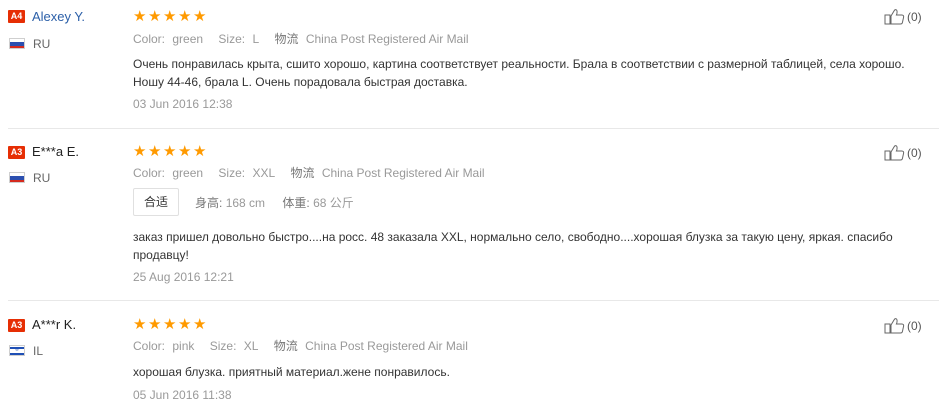 The image size is (947, 414). I want to click on color-value: pink, so click(183, 346).